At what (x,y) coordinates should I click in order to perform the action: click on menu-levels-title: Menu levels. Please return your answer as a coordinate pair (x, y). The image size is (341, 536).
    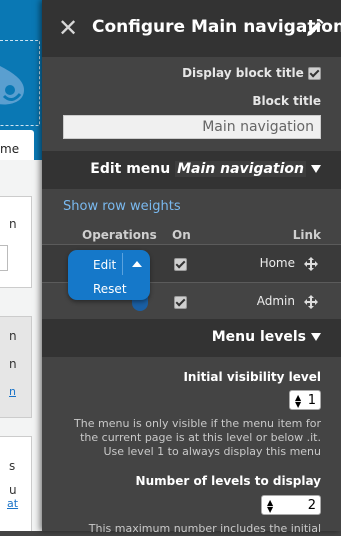
    Looking at the image, I should click on (266, 337).